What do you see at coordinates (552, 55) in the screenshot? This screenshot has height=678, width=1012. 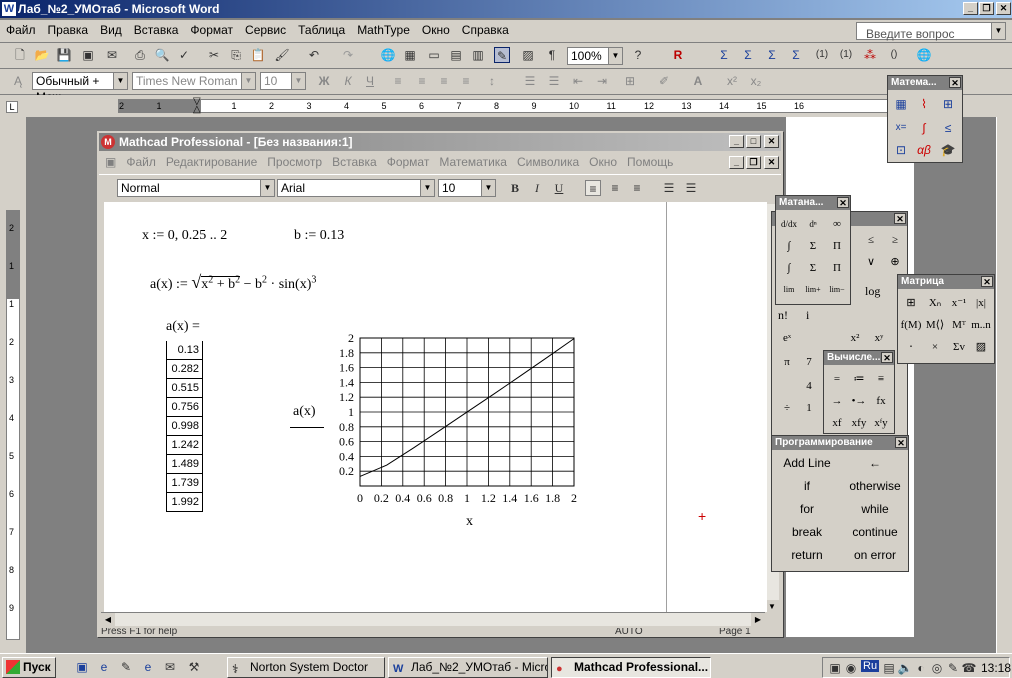 I see `show-hide-icon: ¶` at bounding box center [552, 55].